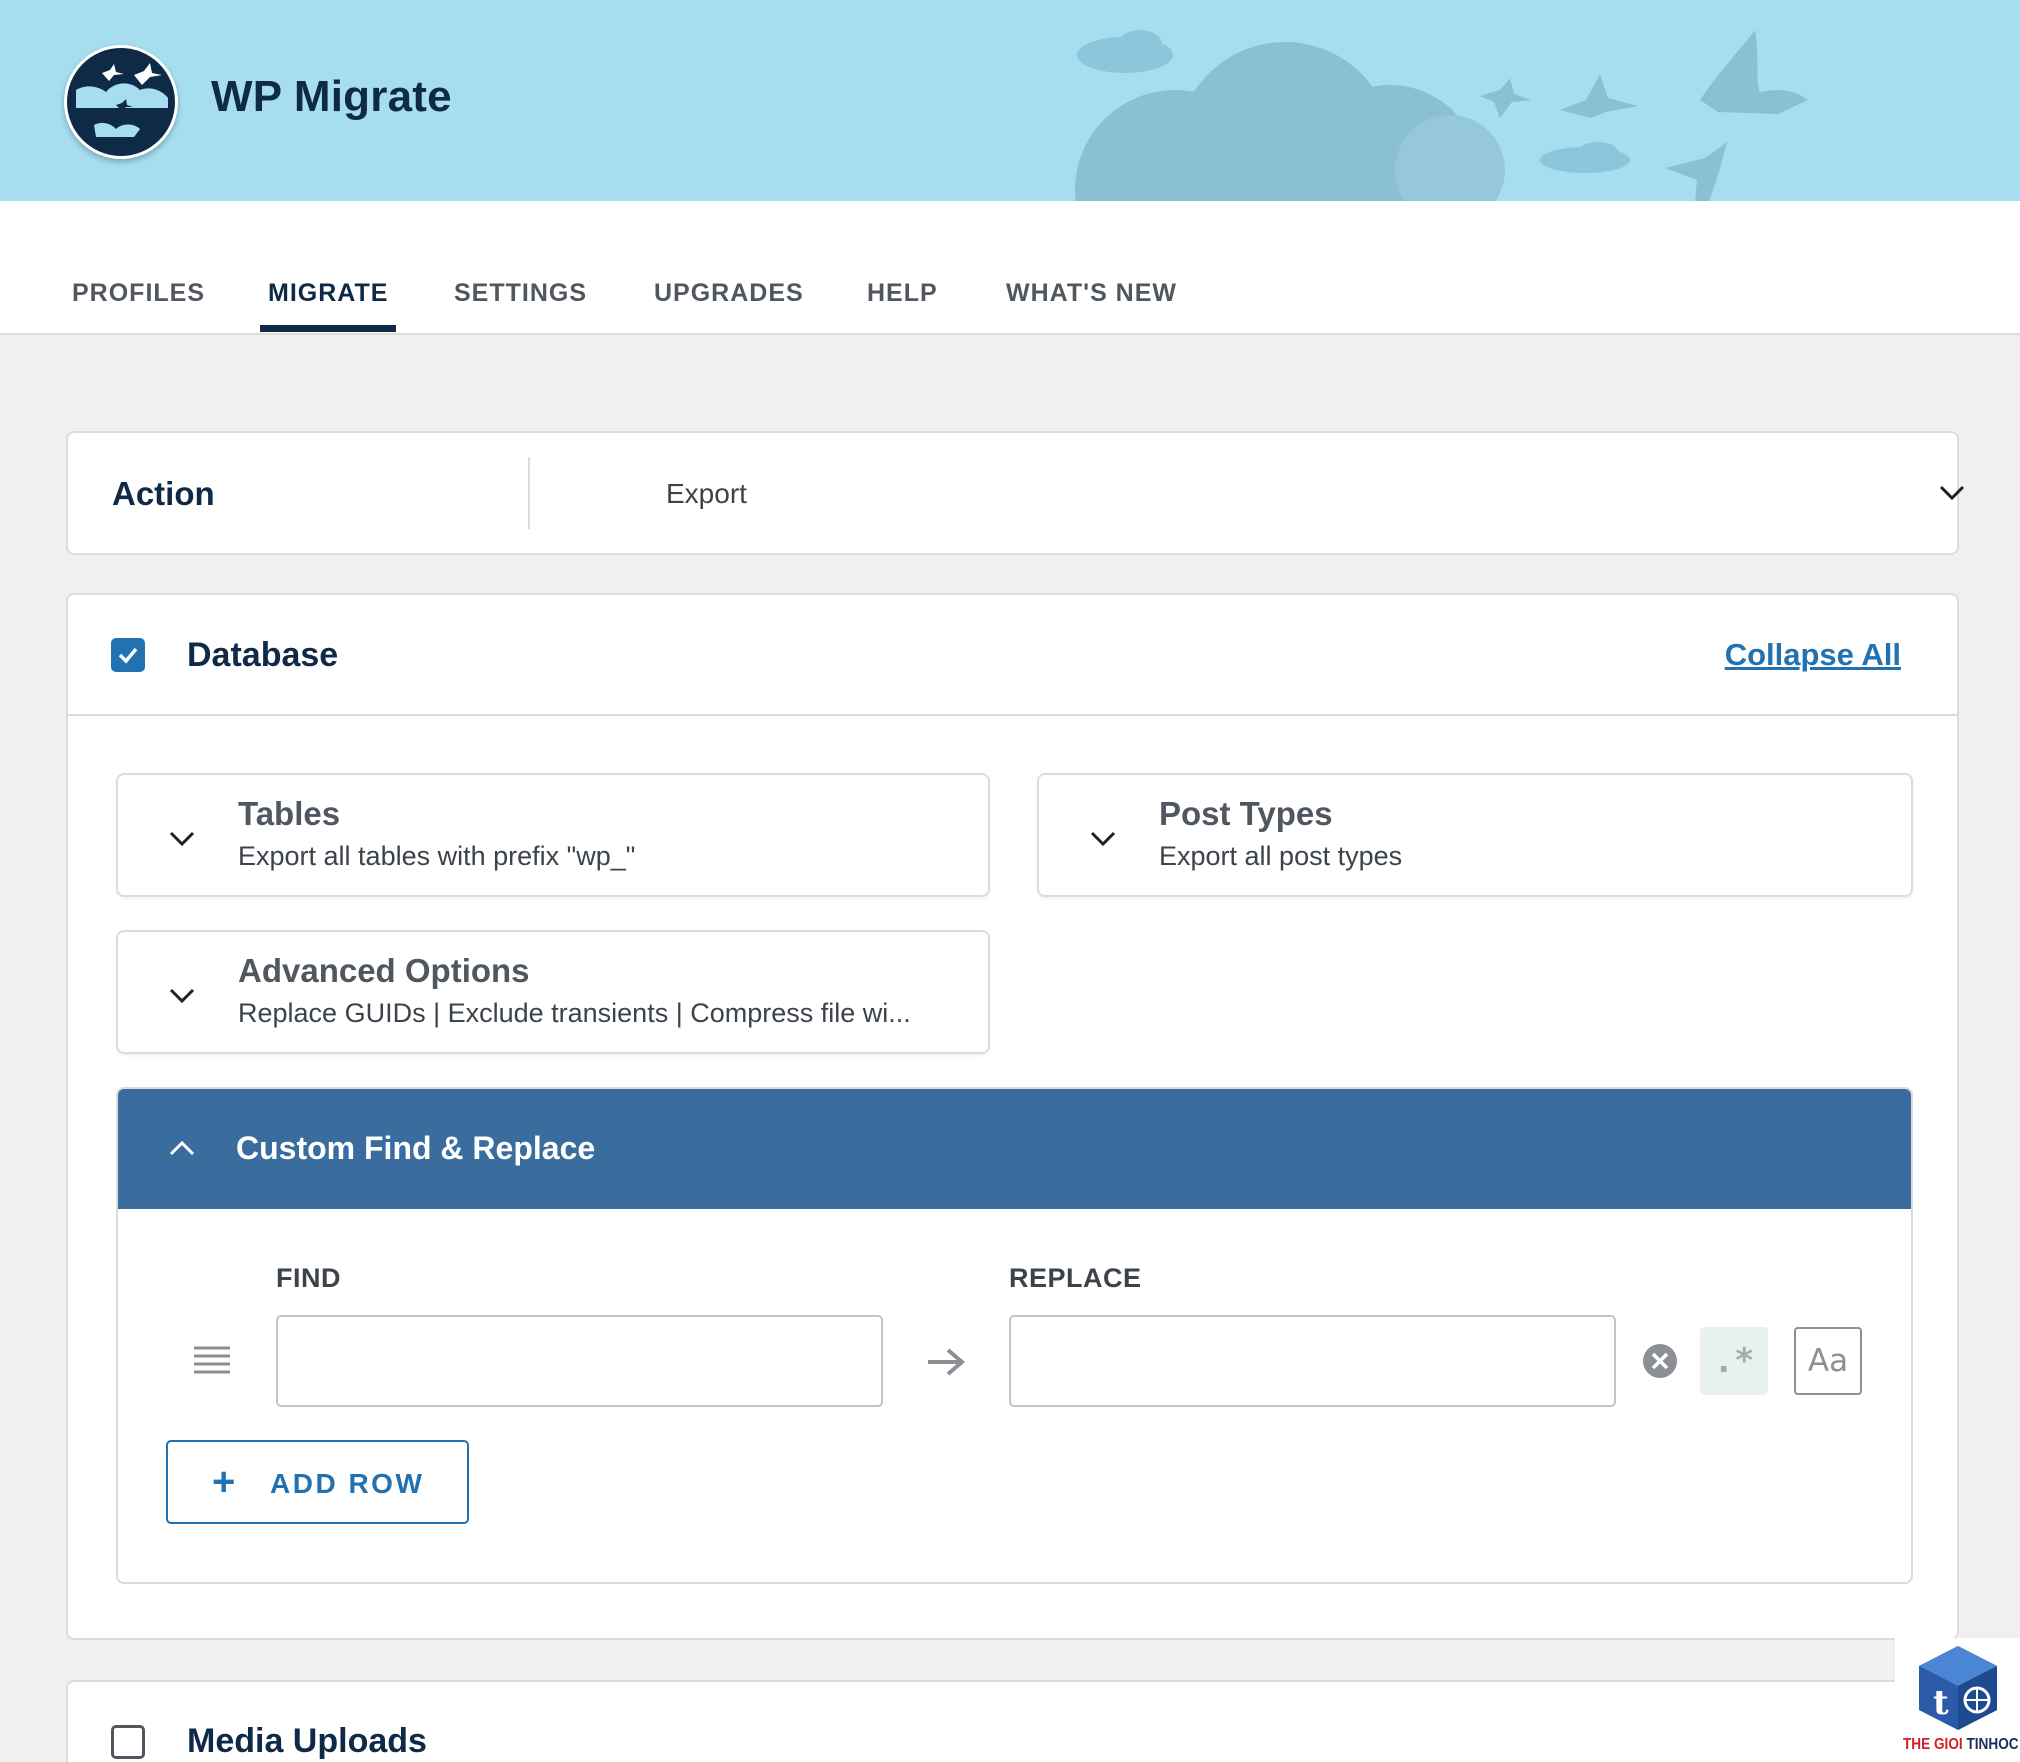 The image size is (2020, 1762). I want to click on tab-help: HELP, so click(902, 305).